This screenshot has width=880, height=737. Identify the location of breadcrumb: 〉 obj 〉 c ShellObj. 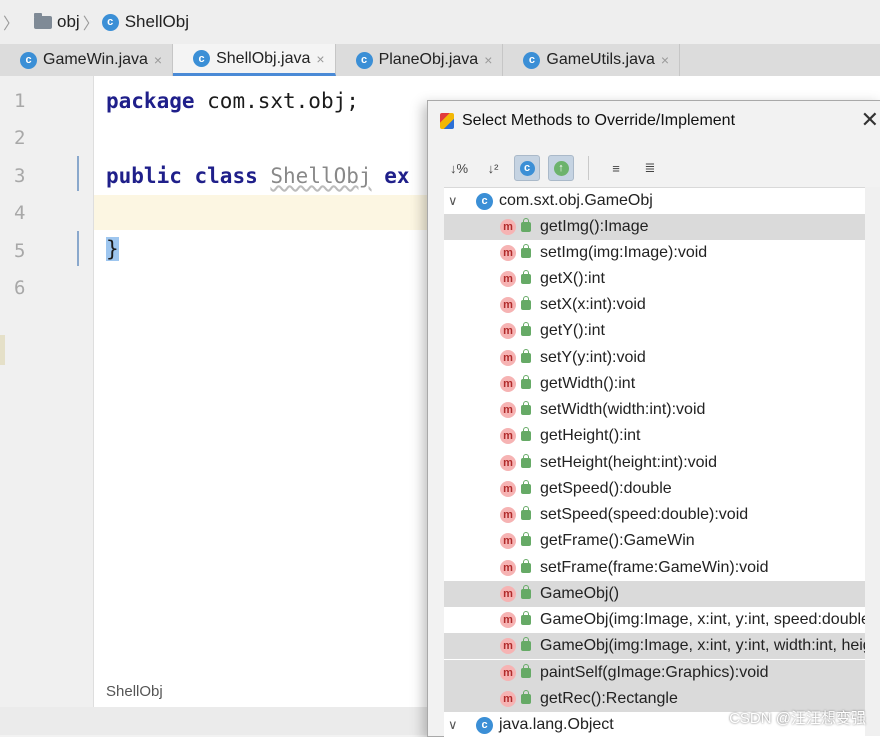
(440, 22).